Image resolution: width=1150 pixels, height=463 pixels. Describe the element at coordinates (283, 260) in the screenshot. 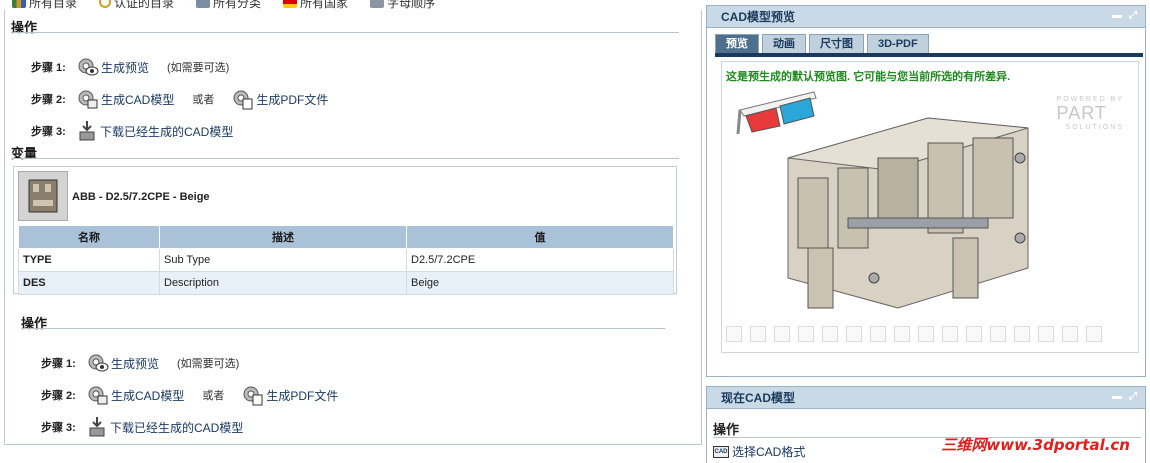

I see `table-cell: Sub Type` at that location.